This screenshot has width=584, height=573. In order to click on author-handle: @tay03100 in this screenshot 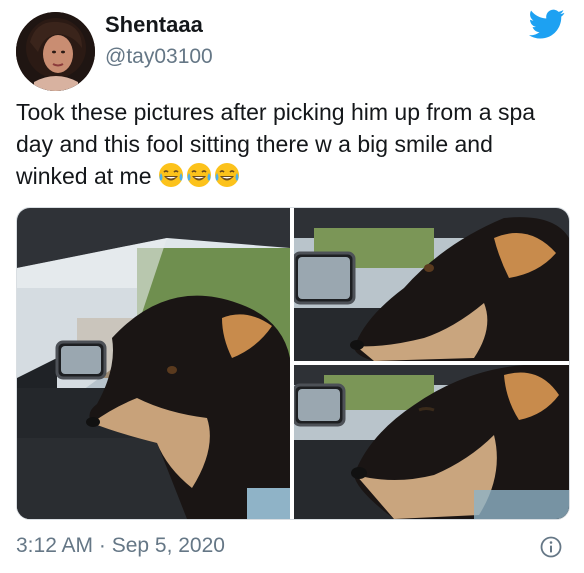, I will do `click(159, 57)`.